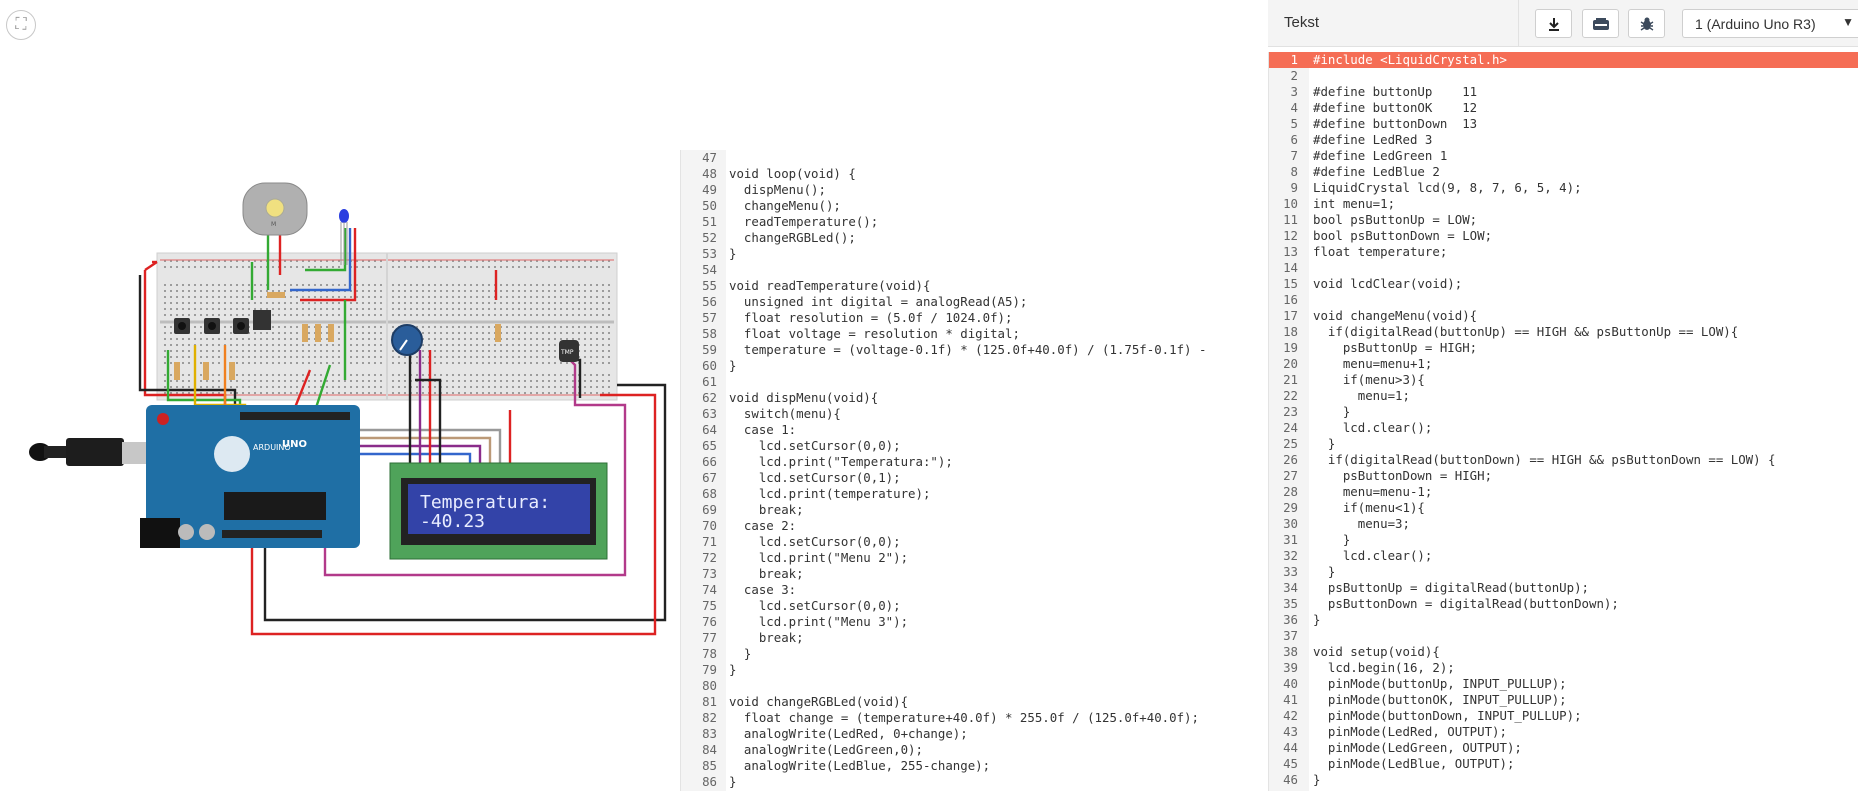 This screenshot has width=1858, height=796. I want to click on code-text: void setup(void){, so click(1373, 652).